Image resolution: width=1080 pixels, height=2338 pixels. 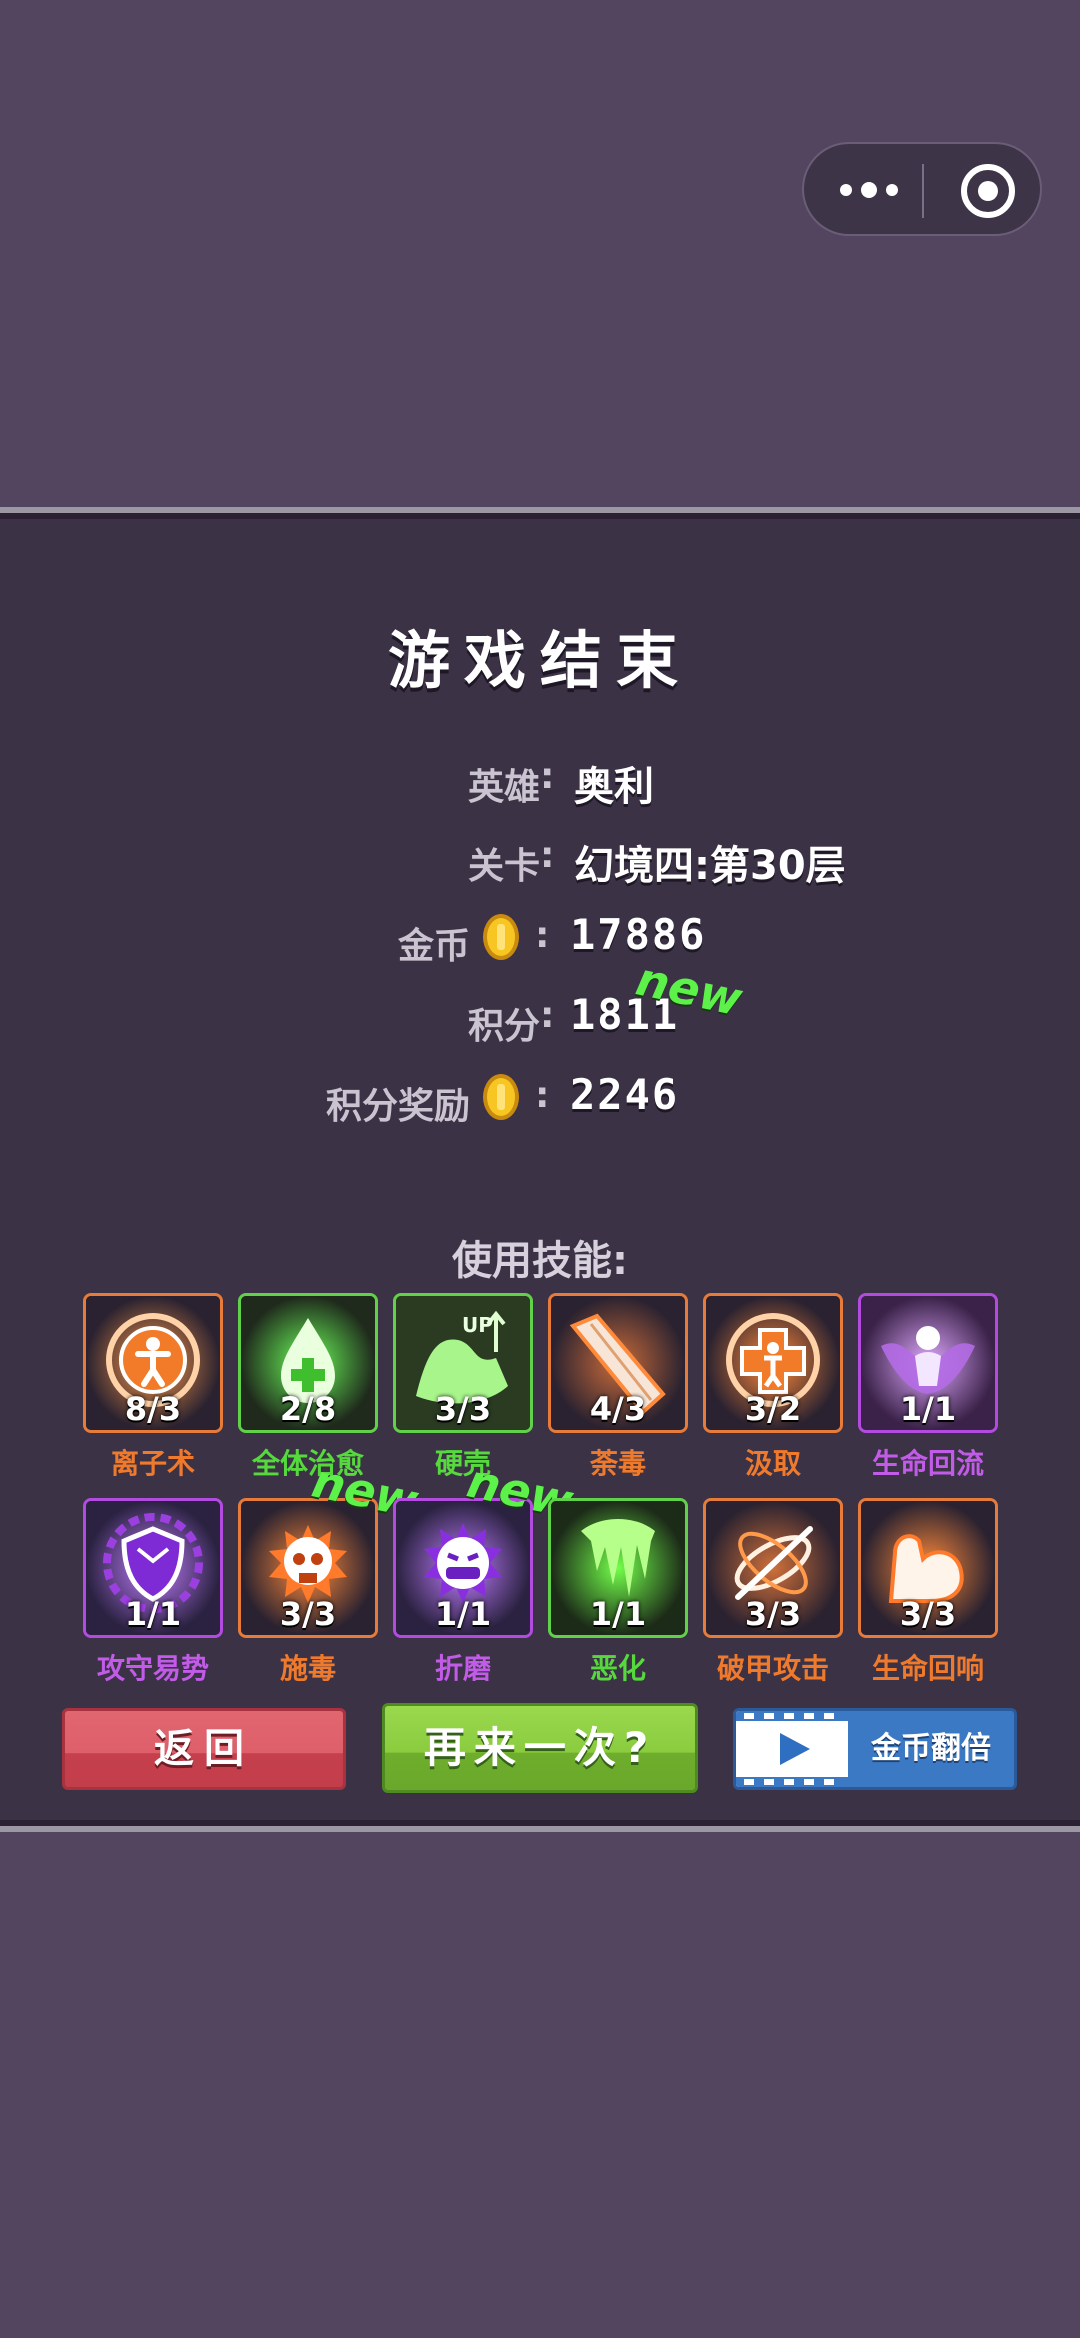 I want to click on skills-heading: 使用技能:, so click(x=540, y=1261).